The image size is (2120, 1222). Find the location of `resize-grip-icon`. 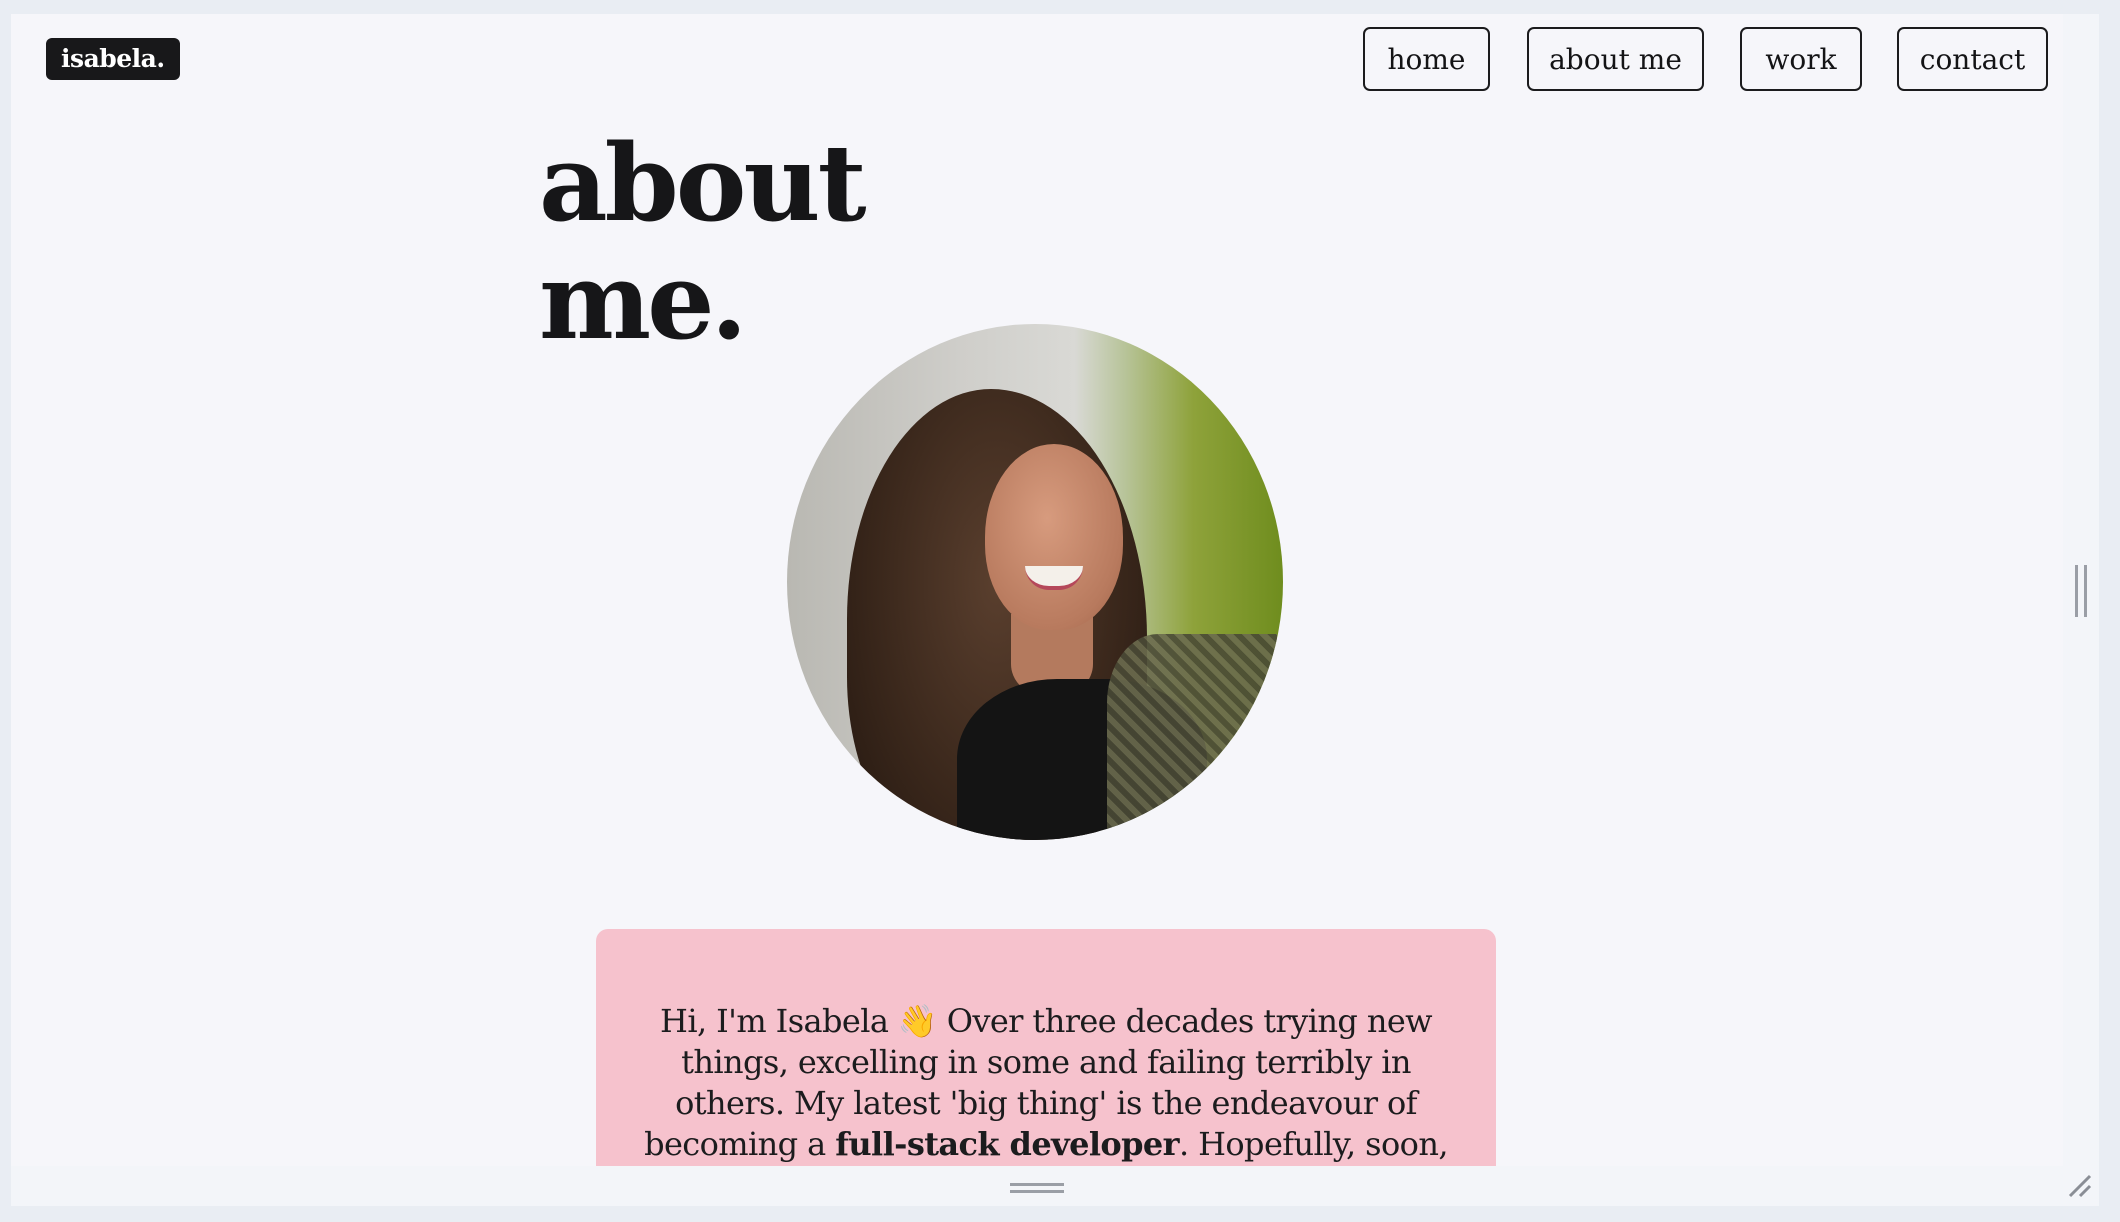

resize-grip-icon is located at coordinates (2080, 1186).